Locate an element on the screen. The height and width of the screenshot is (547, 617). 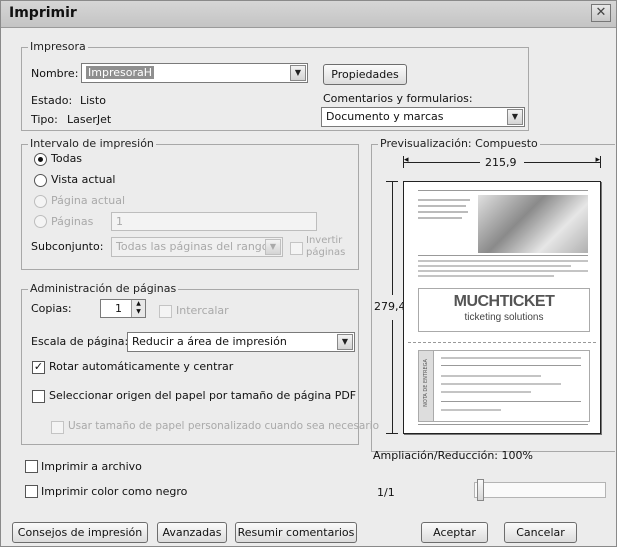
arrow-right-icon: ▸ is located at coordinates (597, 160).